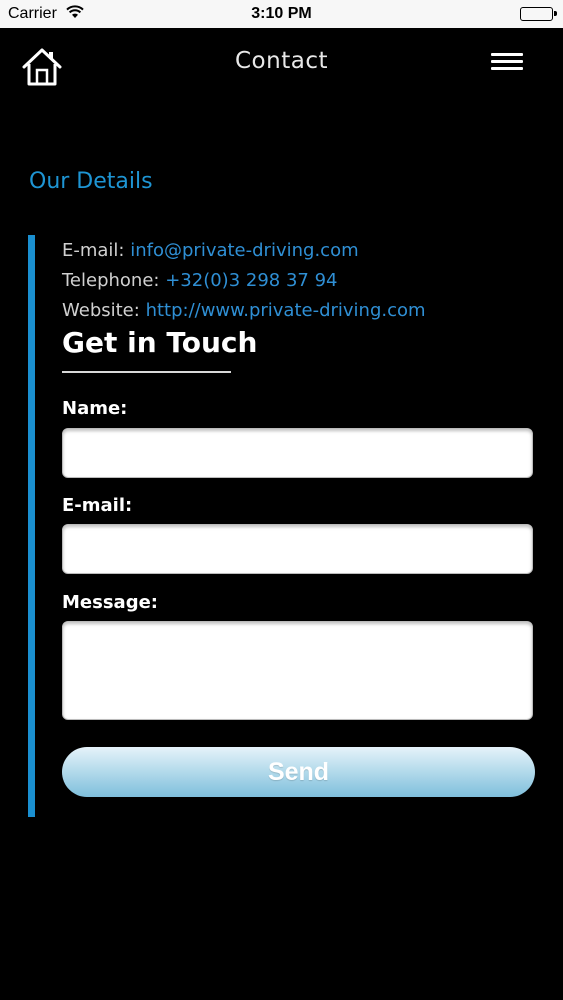  I want to click on email-label: E-mail:, so click(97, 505).